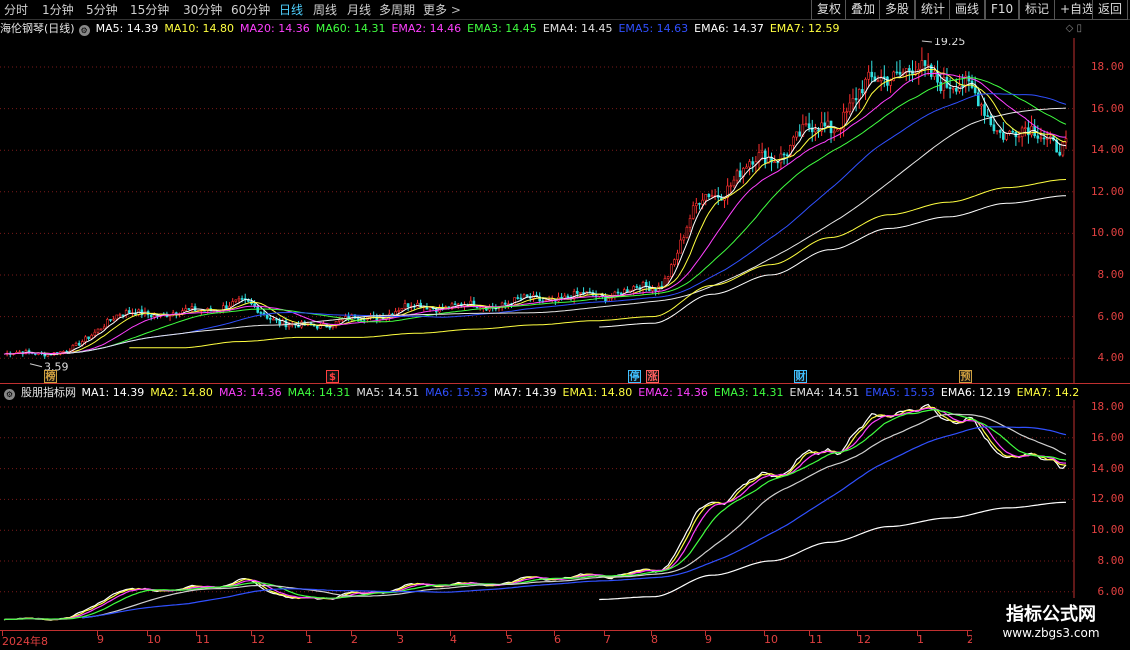 Image resolution: width=1130 pixels, height=650 pixels. I want to click on price-axis-label: 16.00, so click(1107, 108).